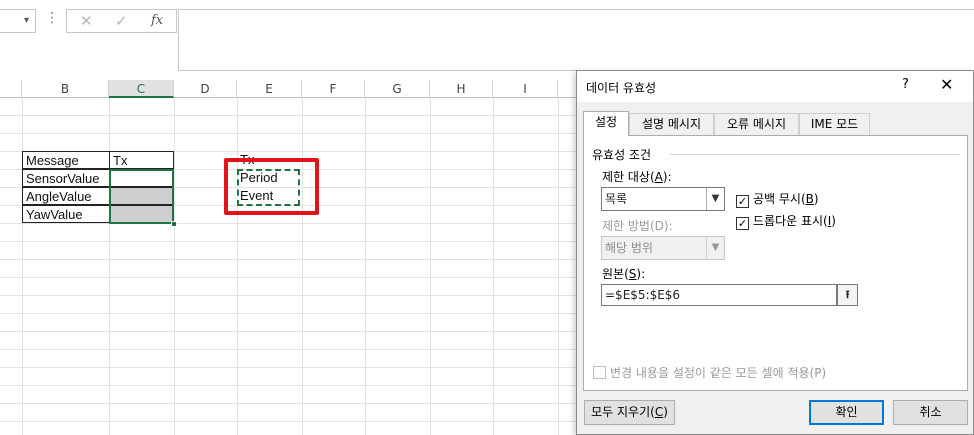  Describe the element at coordinates (815, 154) in the screenshot. I see `group-divider` at that location.